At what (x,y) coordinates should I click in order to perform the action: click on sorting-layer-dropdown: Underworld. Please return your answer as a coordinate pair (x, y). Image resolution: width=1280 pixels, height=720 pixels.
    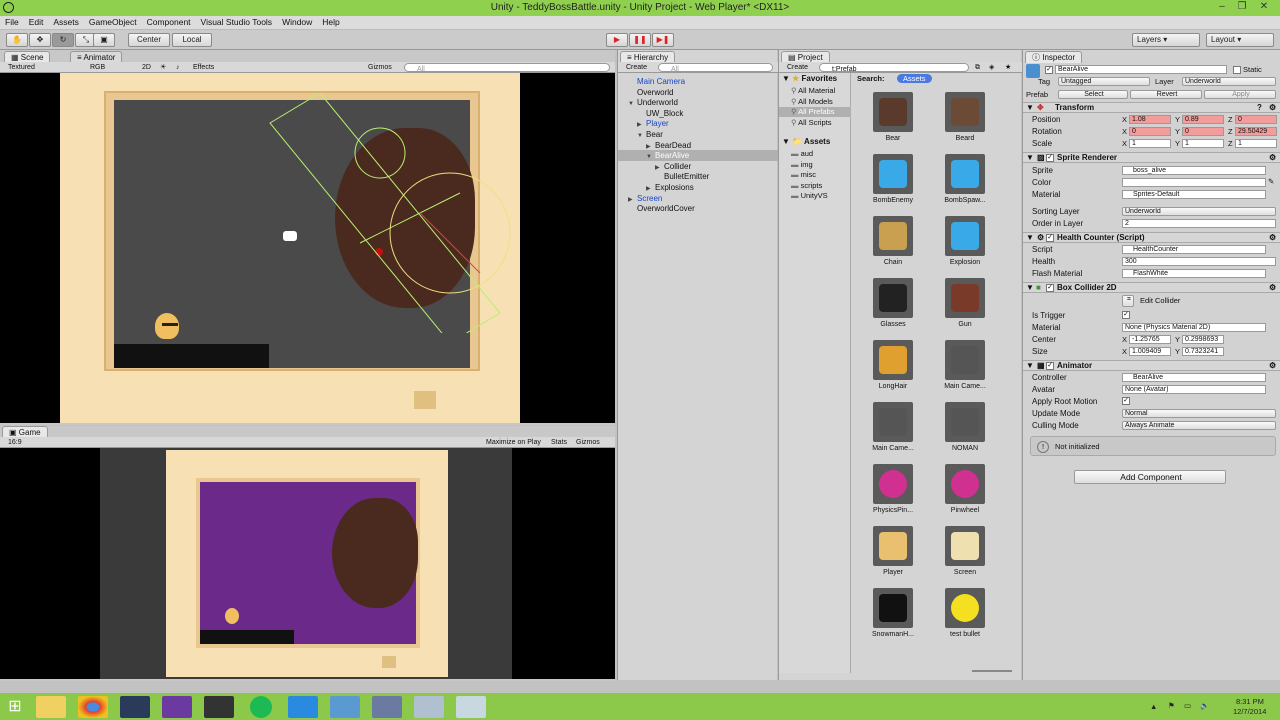
    Looking at the image, I should click on (1199, 211).